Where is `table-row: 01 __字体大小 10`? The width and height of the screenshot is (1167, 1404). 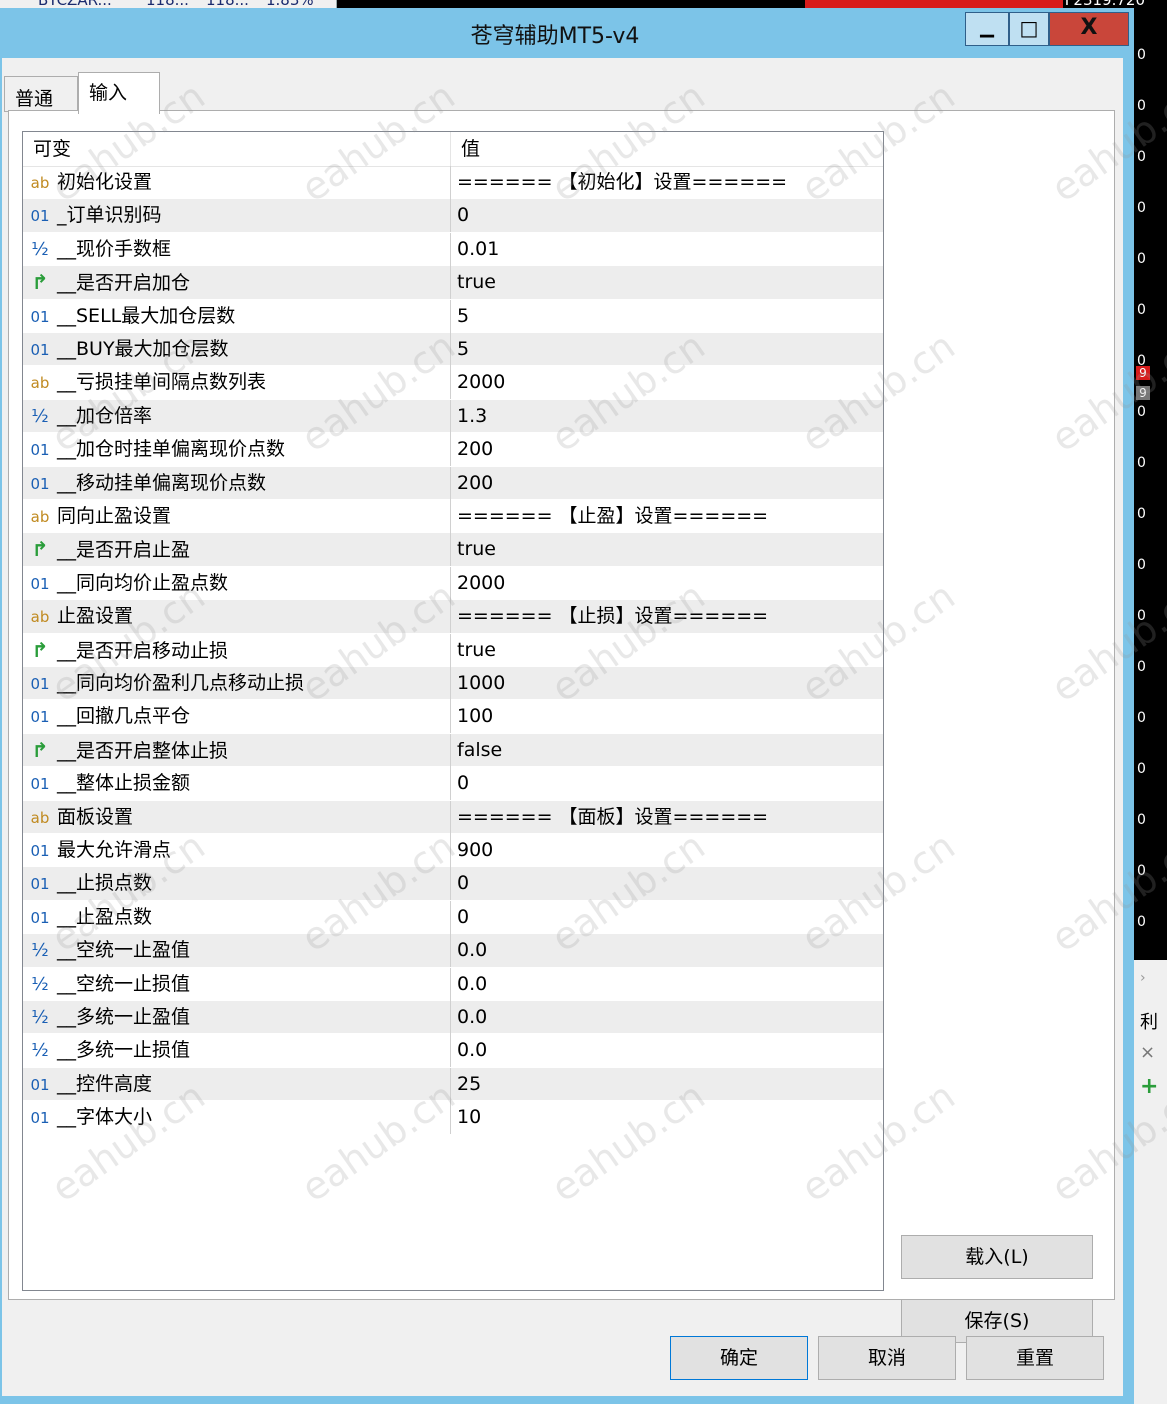 table-row: 01 __字体大小 10 is located at coordinates (453, 1118).